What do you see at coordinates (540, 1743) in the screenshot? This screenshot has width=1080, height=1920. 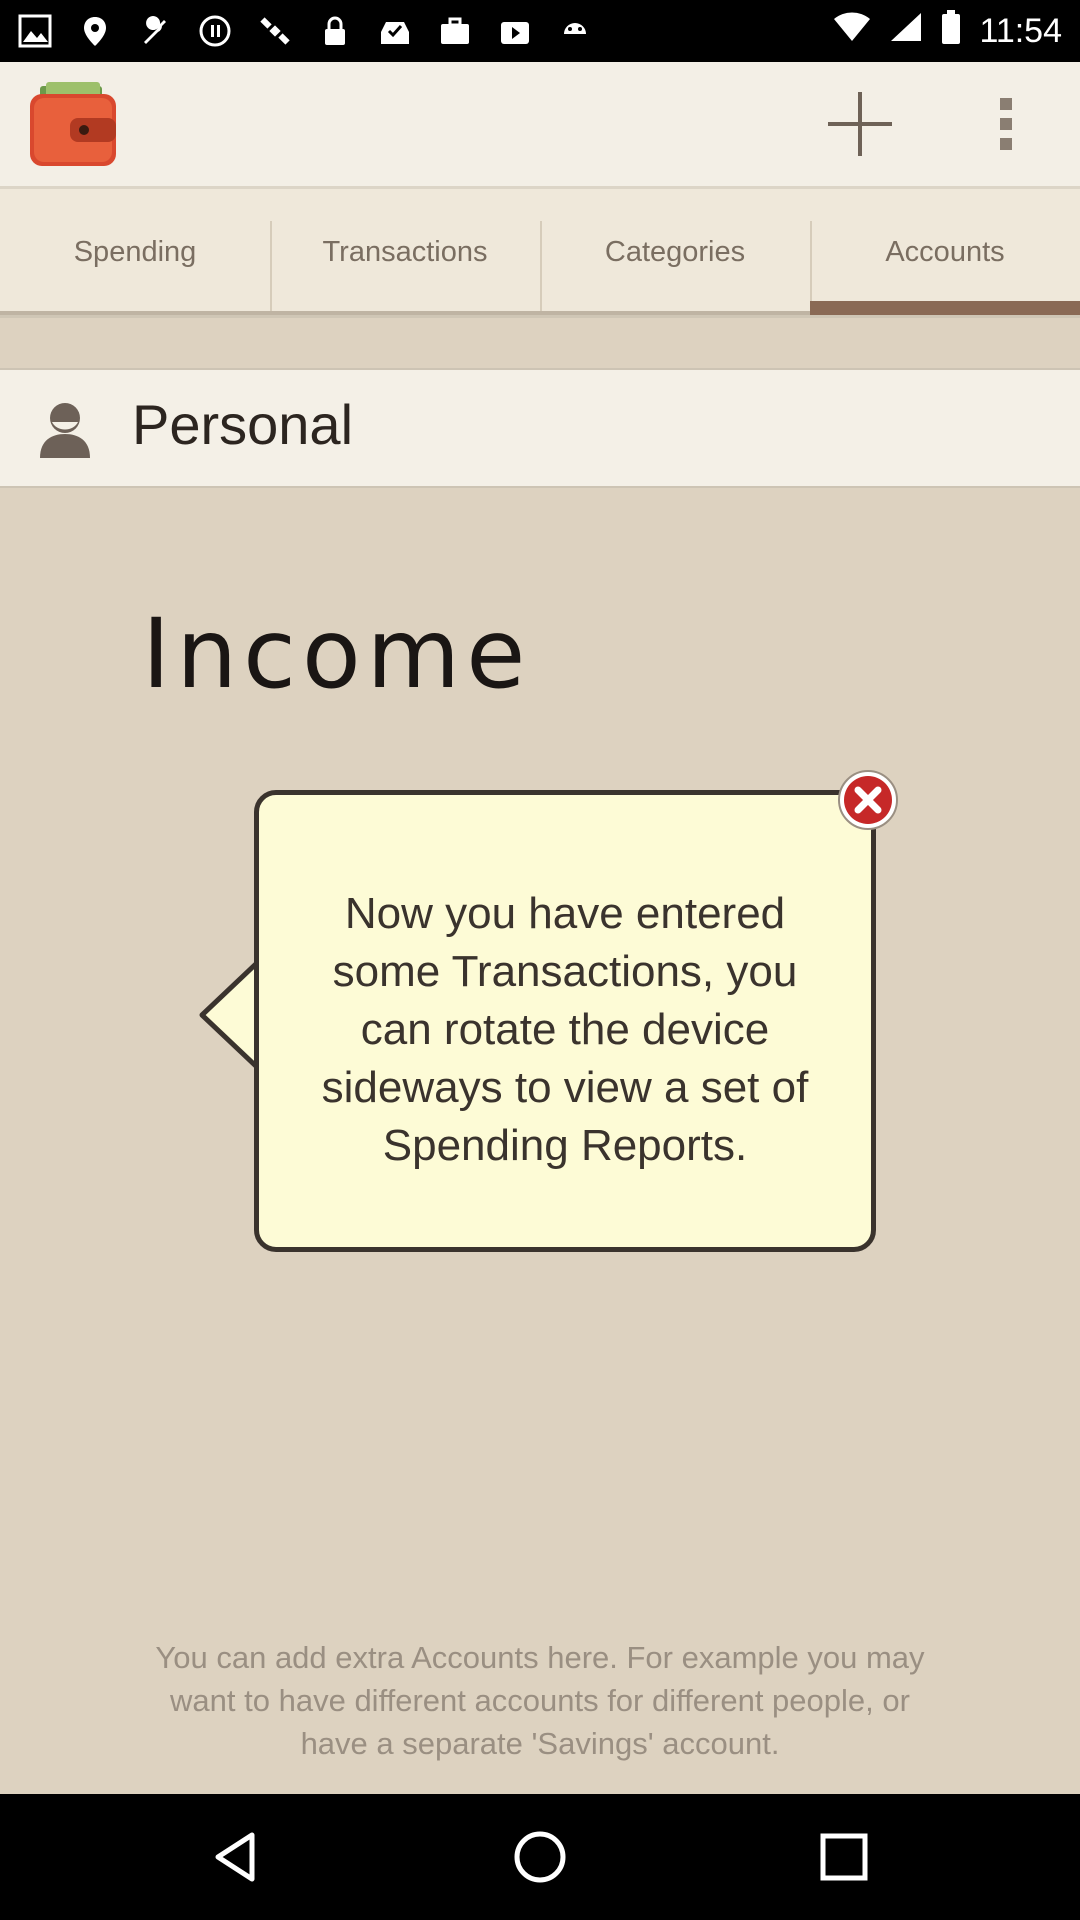 I see `footer-line: have a separate 'Savings' account.` at bounding box center [540, 1743].